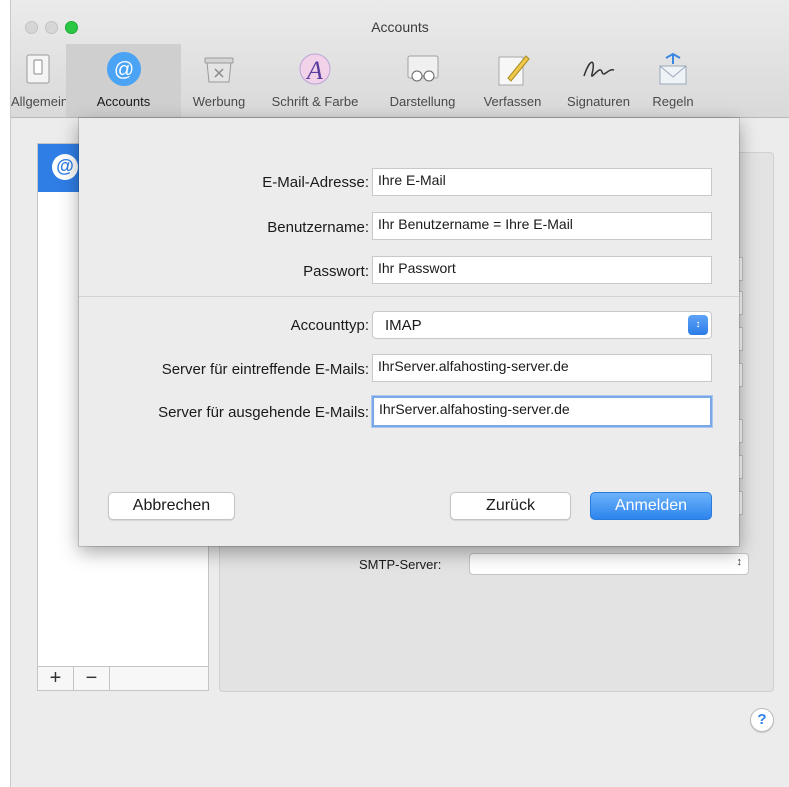  I want to click on tab-label: Verfassen, so click(512, 101).